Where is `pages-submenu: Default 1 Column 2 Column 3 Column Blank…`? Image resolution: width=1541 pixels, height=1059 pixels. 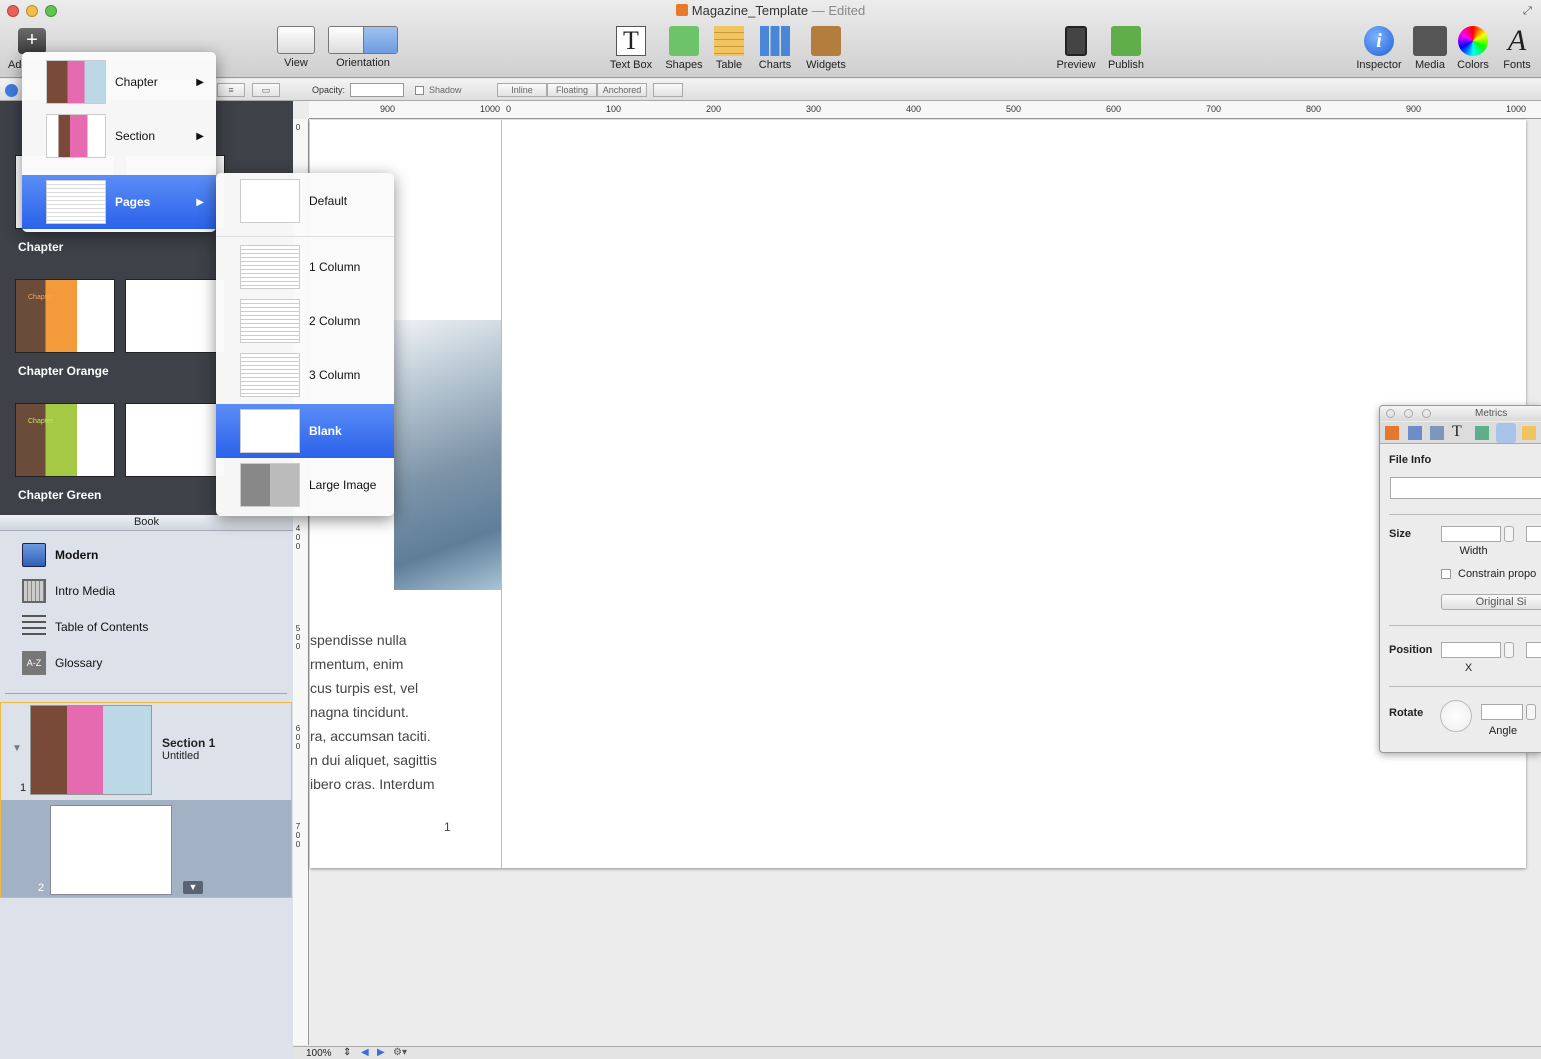 pages-submenu: Default 1 Column 2 Column 3 Column Blank… is located at coordinates (305, 344).